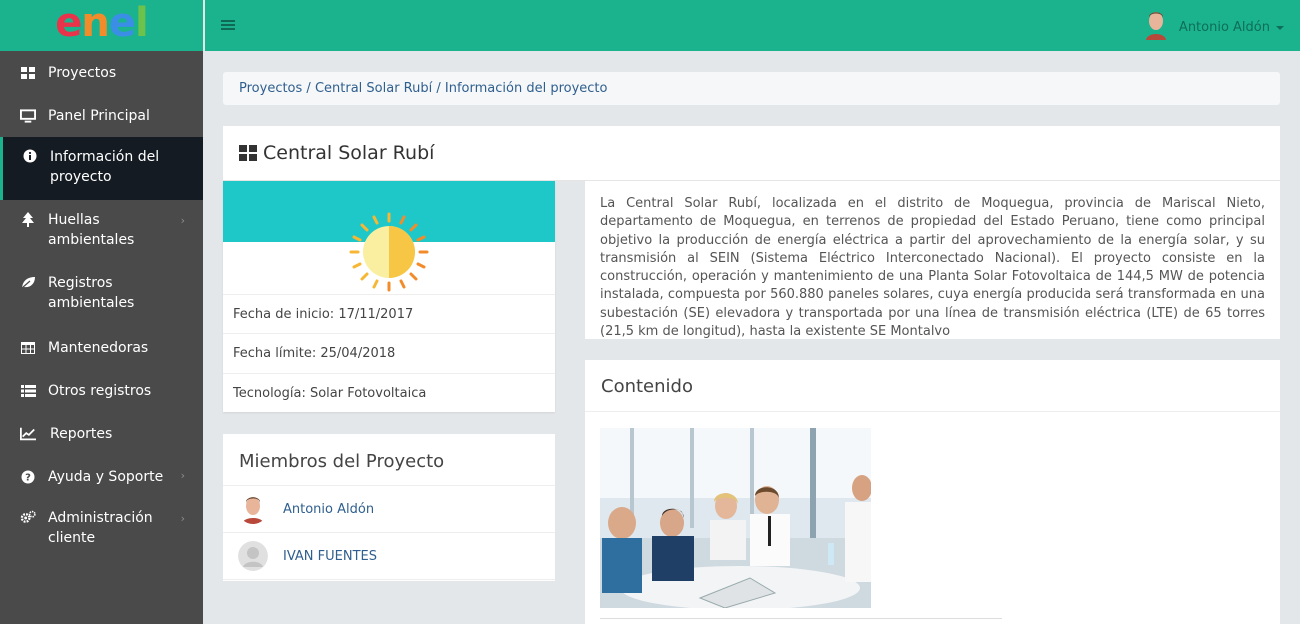 The height and width of the screenshot is (624, 1300). I want to click on logo-letter: l, so click(142, 23).